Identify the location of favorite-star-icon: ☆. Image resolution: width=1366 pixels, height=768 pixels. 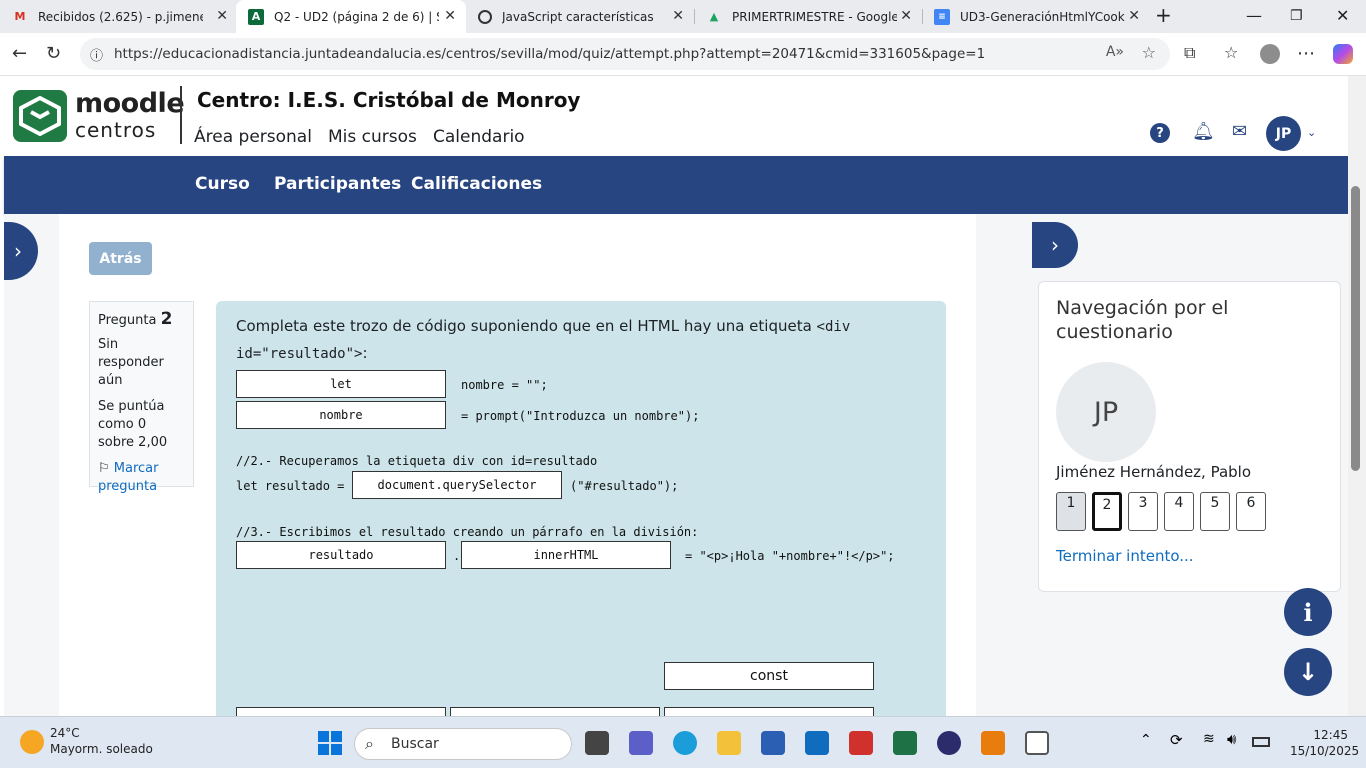
(1149, 52).